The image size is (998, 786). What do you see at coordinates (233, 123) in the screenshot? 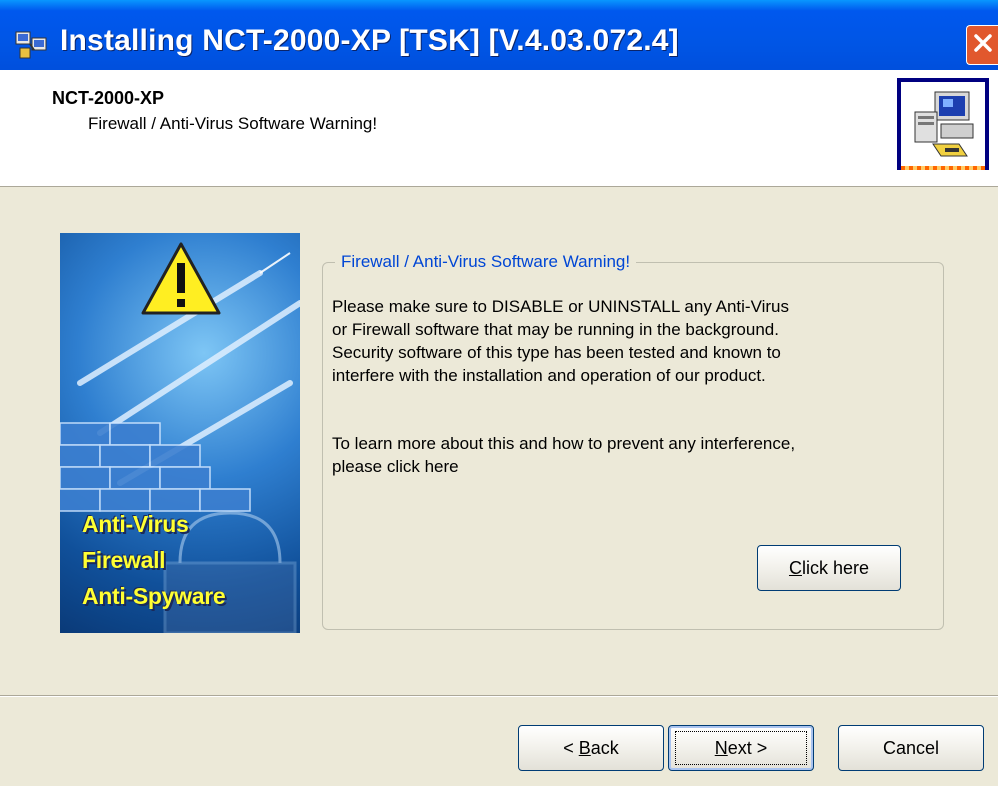
I see `header-subtitle: Firewall / Anti-Virus Software Warning!` at bounding box center [233, 123].